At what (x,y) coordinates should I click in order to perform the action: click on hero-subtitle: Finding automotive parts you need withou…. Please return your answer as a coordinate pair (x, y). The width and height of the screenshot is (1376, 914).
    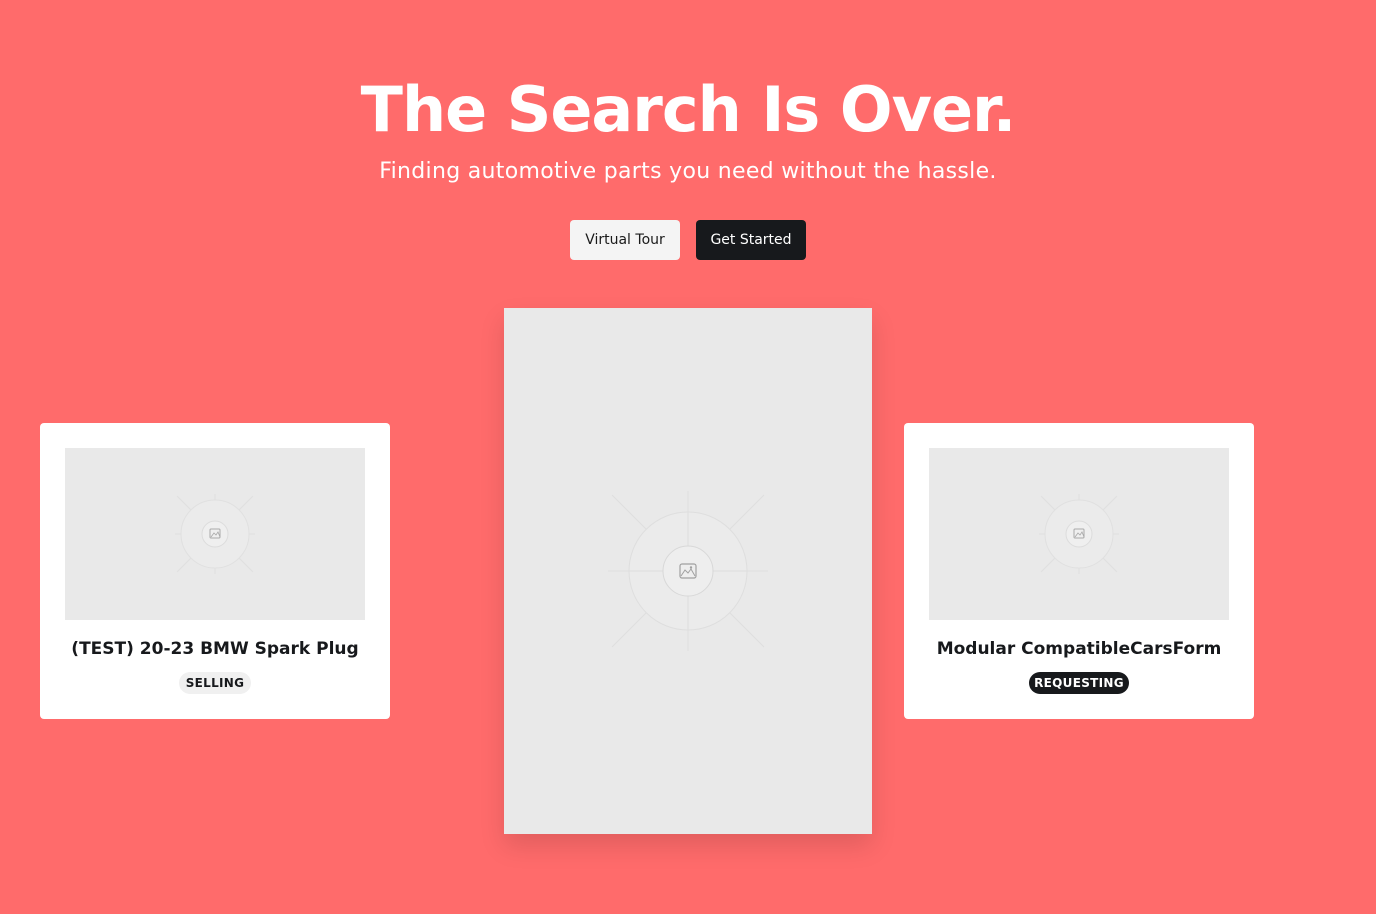
    Looking at the image, I should click on (688, 171).